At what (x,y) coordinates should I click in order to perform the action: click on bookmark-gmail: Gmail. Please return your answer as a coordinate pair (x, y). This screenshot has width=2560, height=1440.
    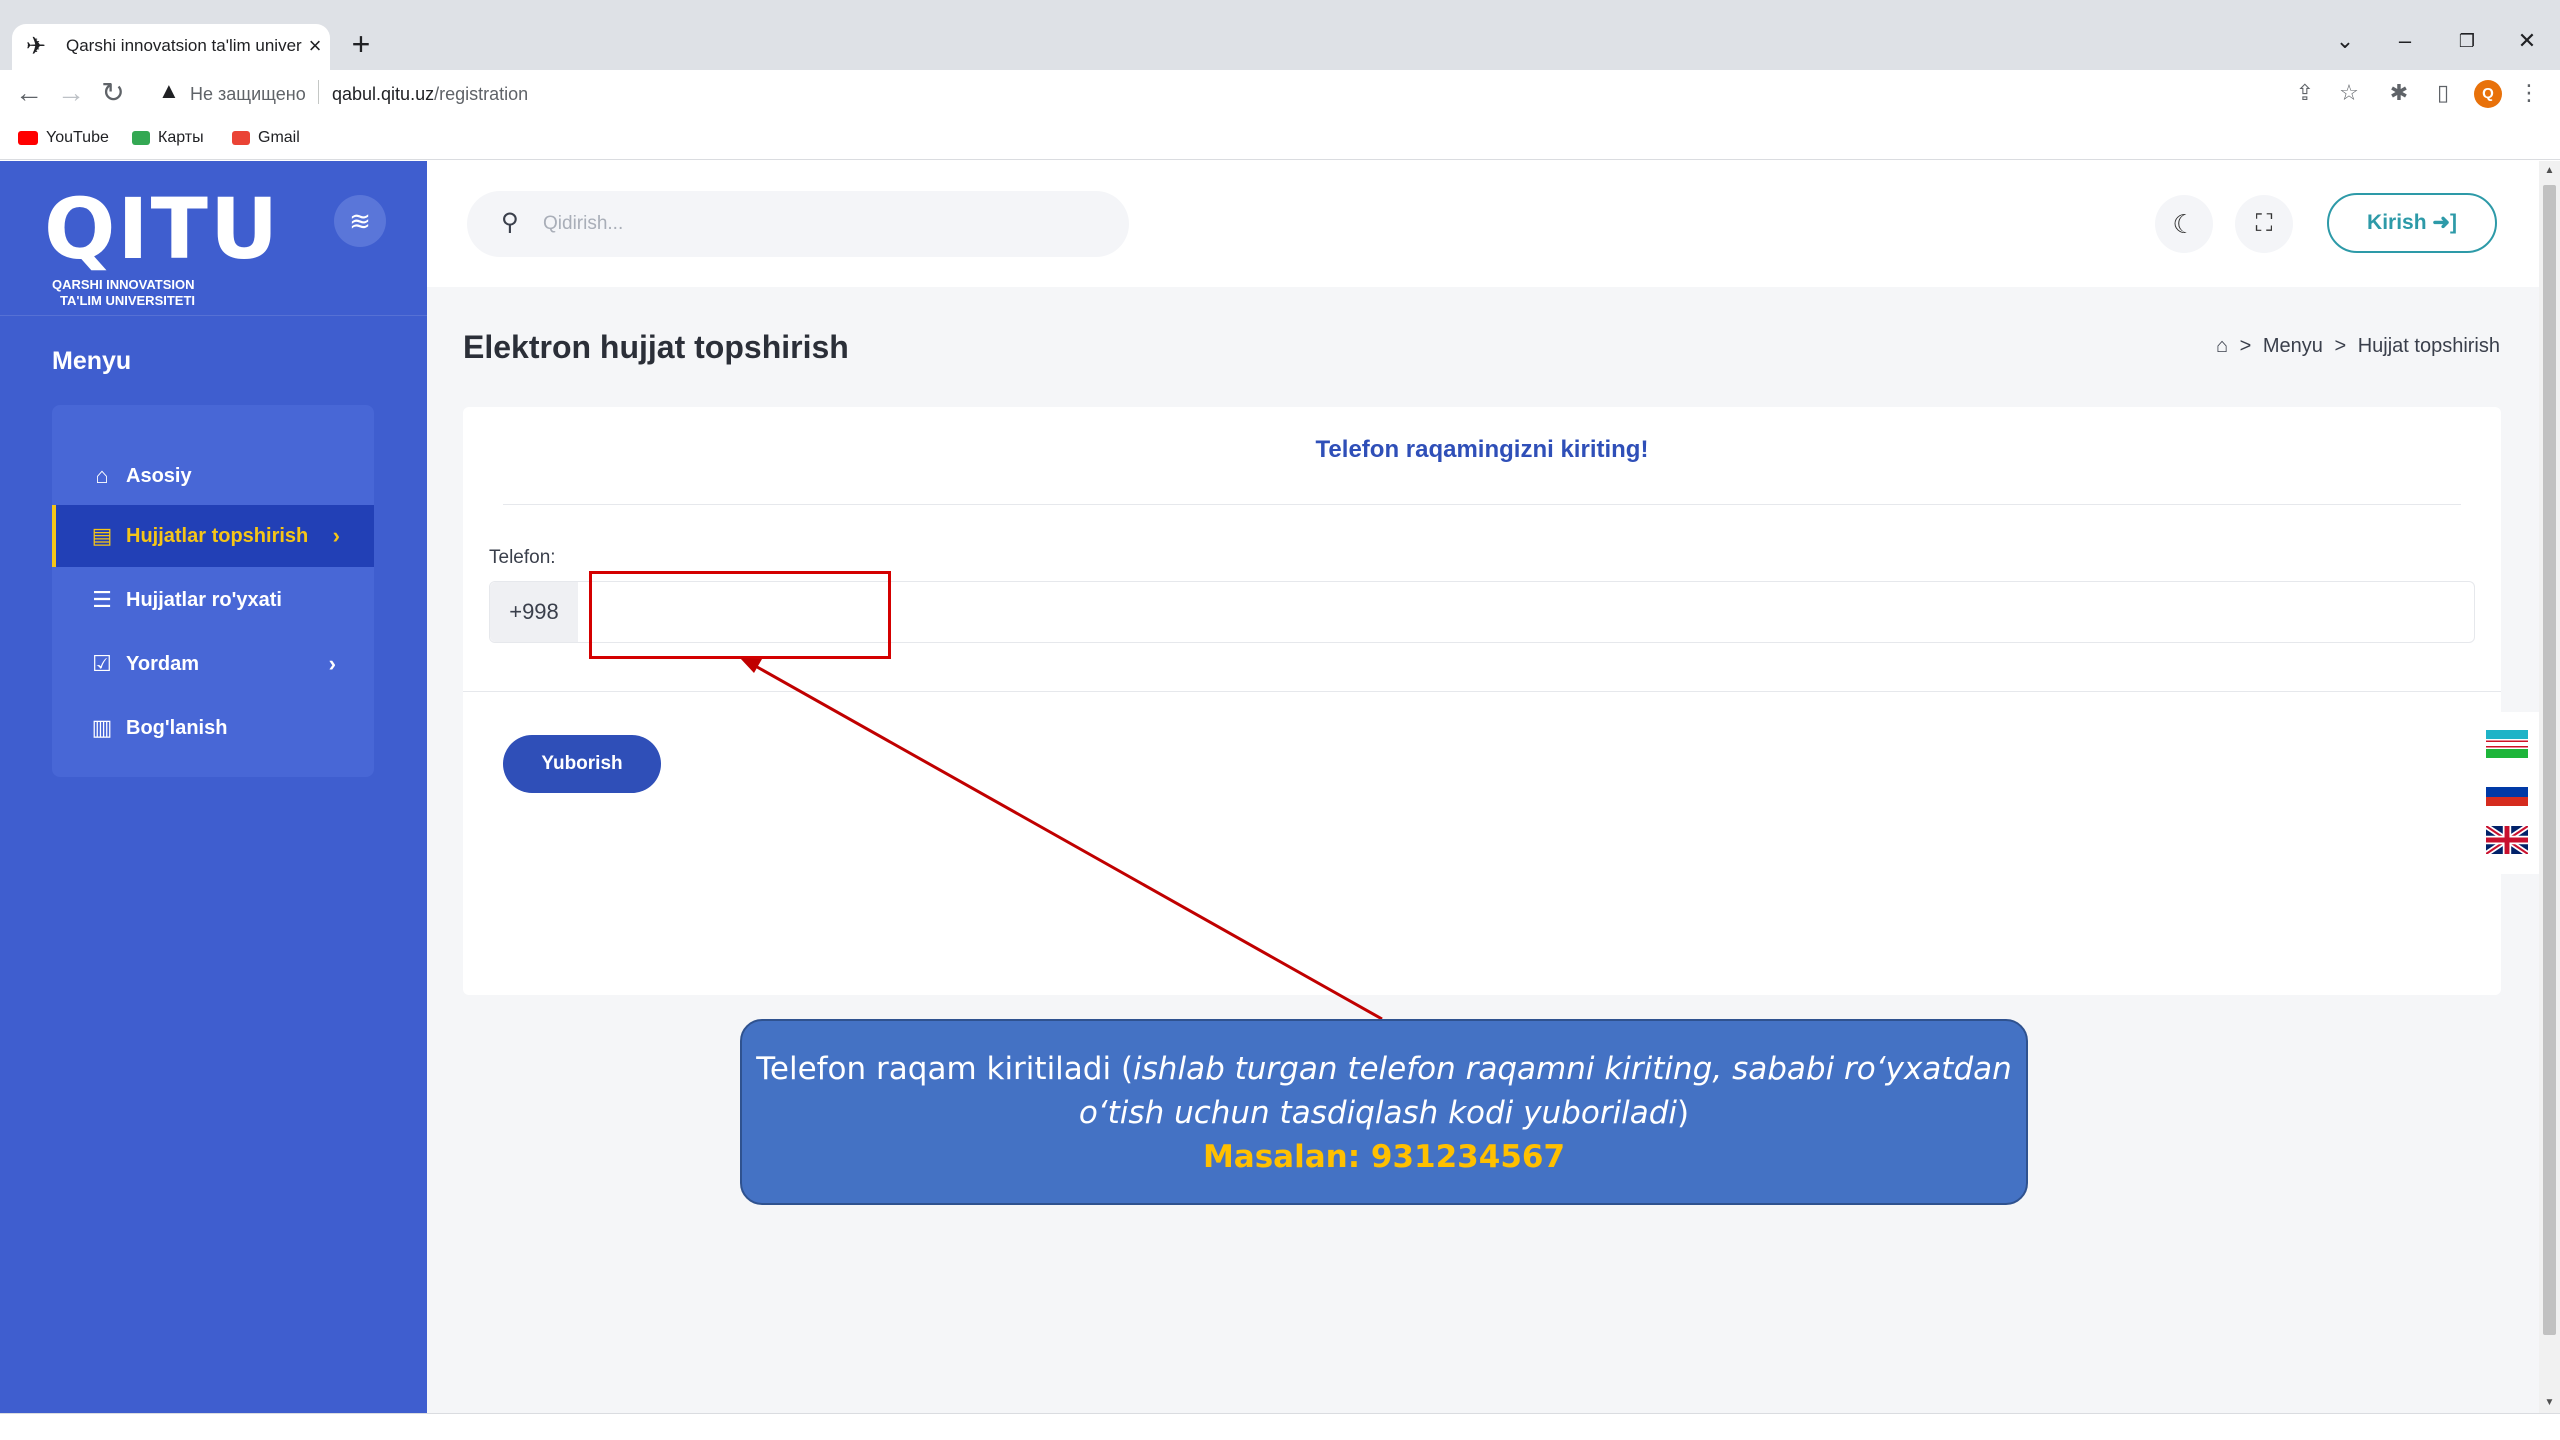
    Looking at the image, I should click on (266, 138).